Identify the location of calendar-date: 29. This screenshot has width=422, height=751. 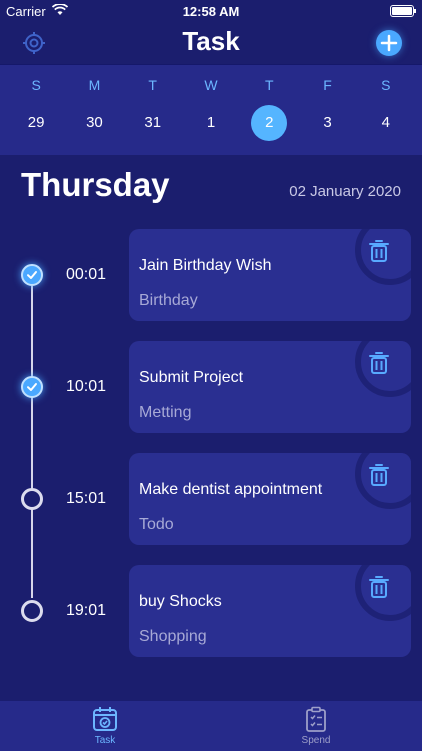
(36, 123).